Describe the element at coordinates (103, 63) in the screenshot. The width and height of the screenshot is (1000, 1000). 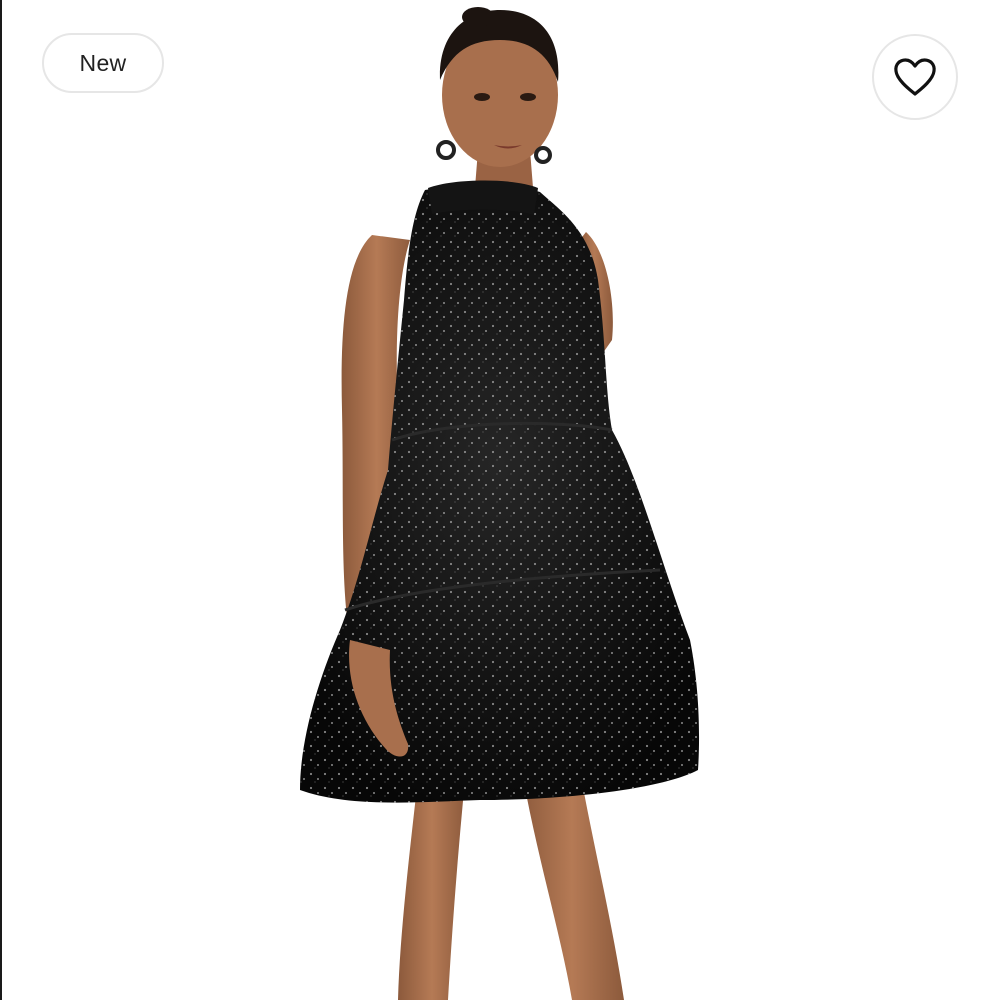
I see `new-badge: New` at that location.